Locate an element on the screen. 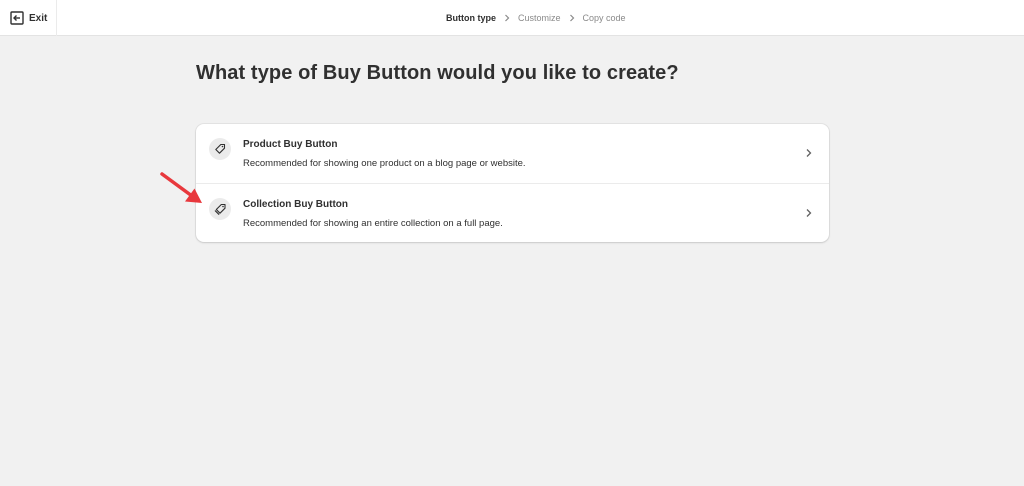  step-breadcrumb: Button type Customize Copy code is located at coordinates (536, 18).